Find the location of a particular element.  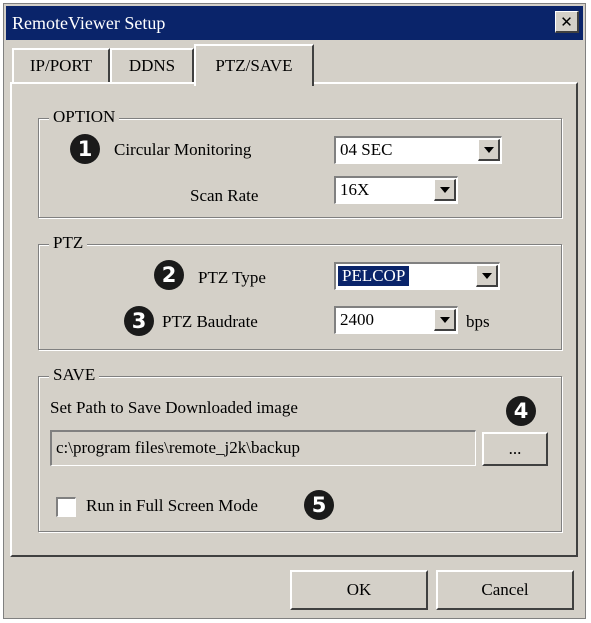

fullscreen-checkbox is located at coordinates (66, 507).